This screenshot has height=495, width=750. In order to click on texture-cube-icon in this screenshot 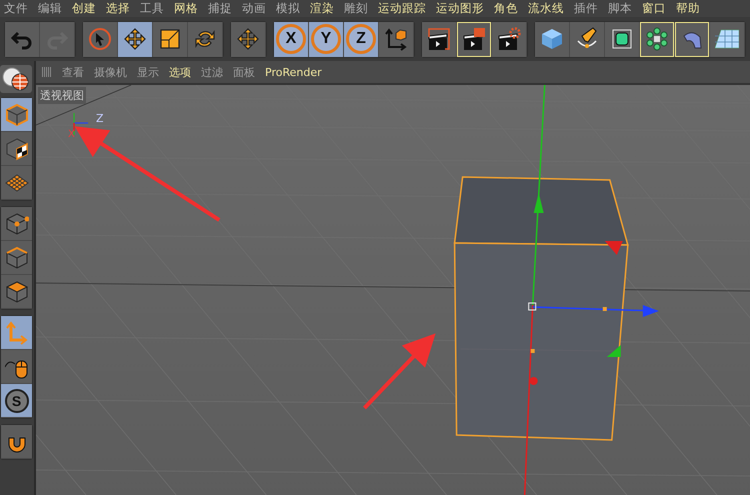, I will do `click(16, 148)`.